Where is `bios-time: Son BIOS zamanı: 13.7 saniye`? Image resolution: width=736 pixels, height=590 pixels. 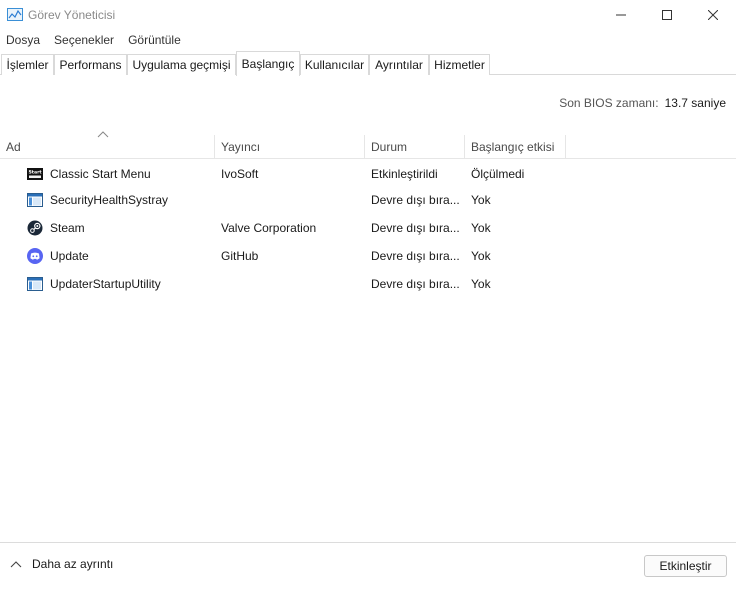
bios-time: Son BIOS zamanı: 13.7 saniye is located at coordinates (642, 103).